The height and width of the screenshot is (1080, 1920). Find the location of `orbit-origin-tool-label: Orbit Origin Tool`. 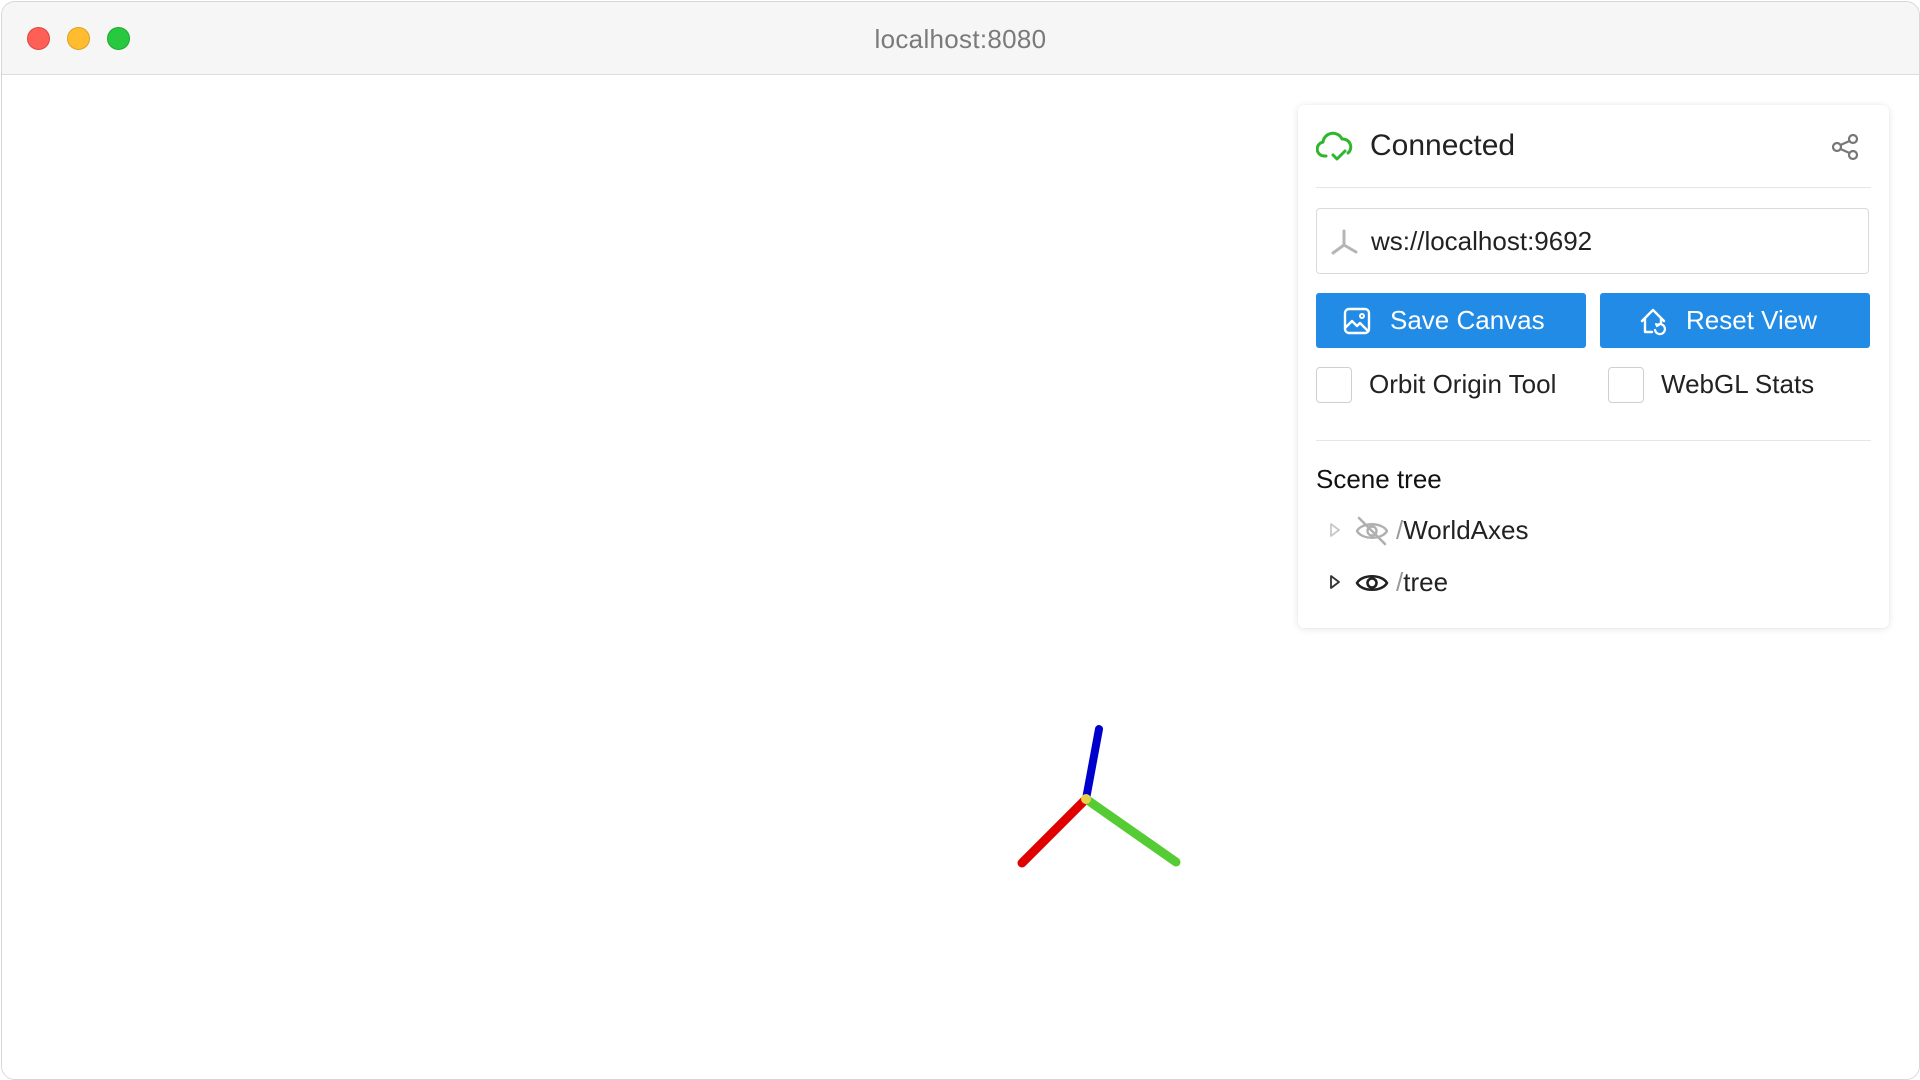

orbit-origin-tool-label: Orbit Origin Tool is located at coordinates (1462, 384).